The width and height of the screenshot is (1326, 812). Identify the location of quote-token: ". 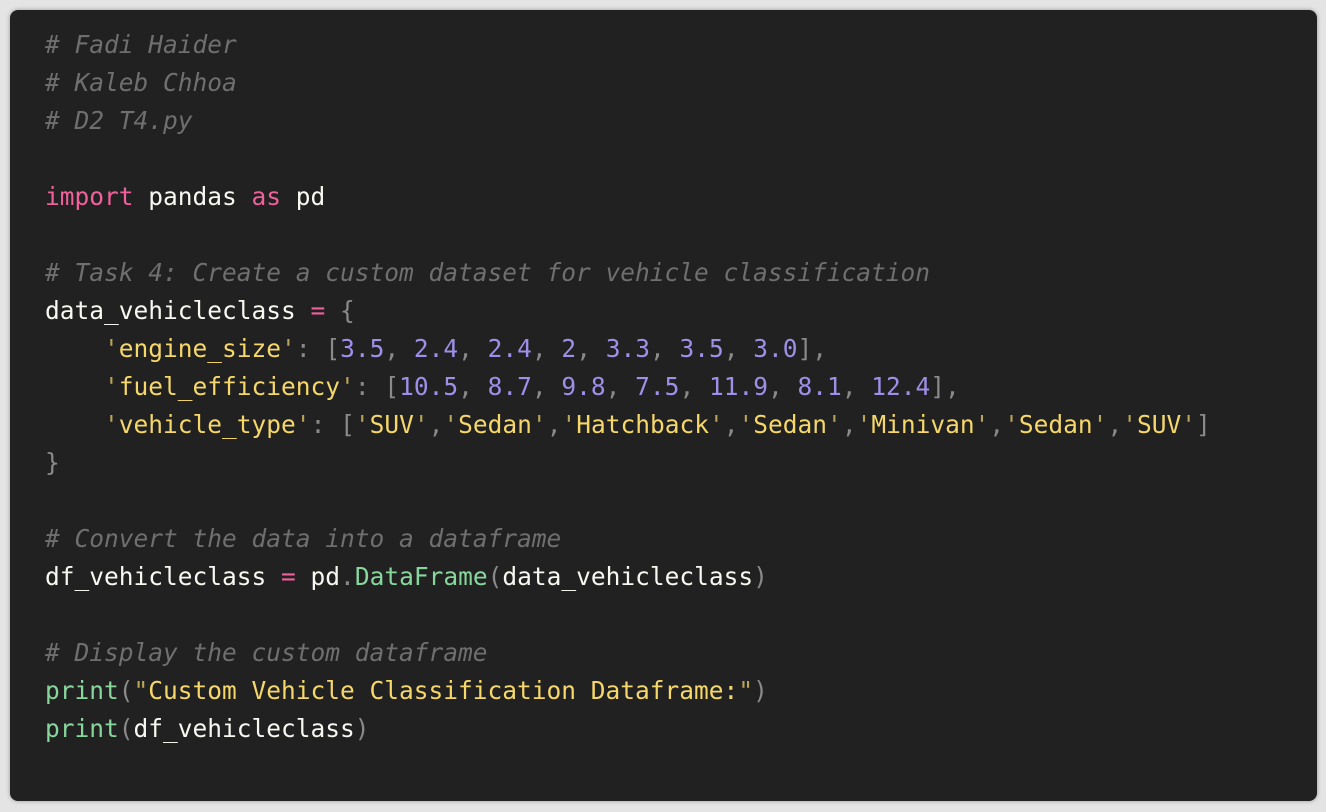
(141, 690).